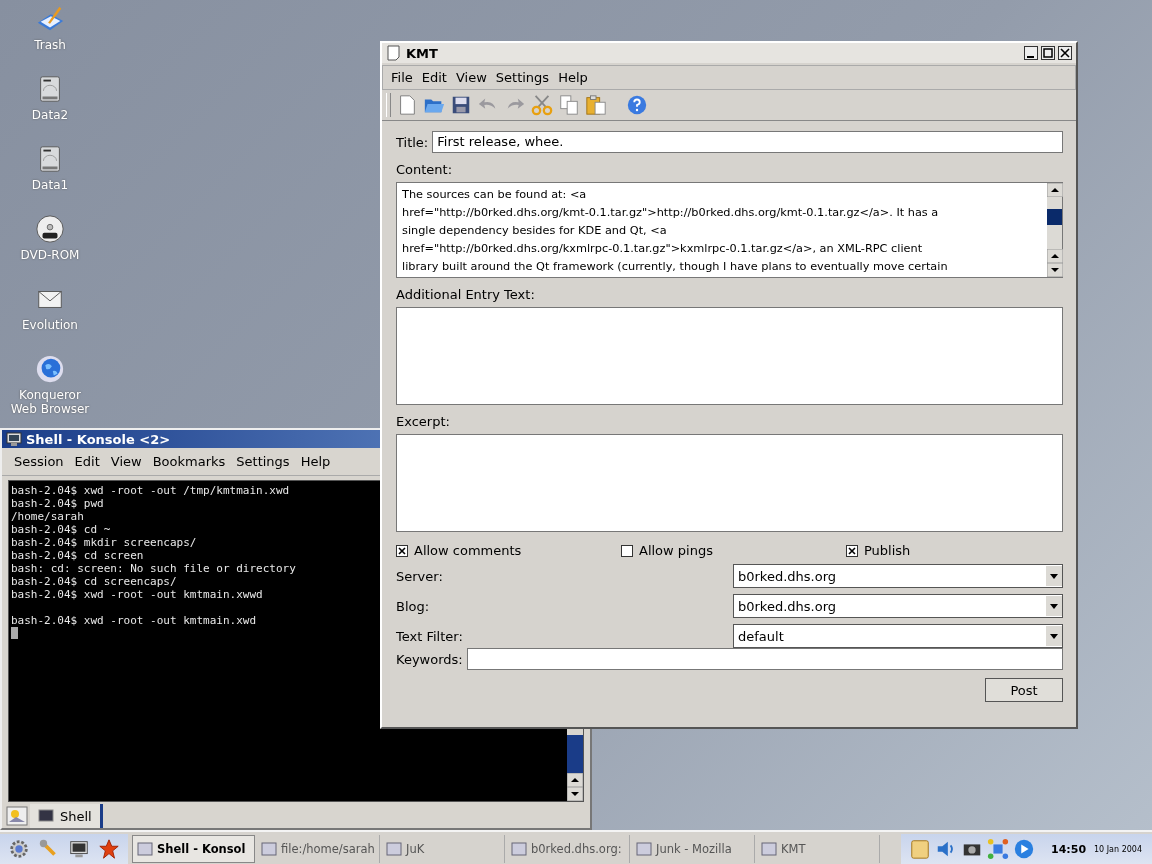 The width and height of the screenshot is (1152, 864). What do you see at coordinates (14, 633) in the screenshot?
I see `text-cursor` at bounding box center [14, 633].